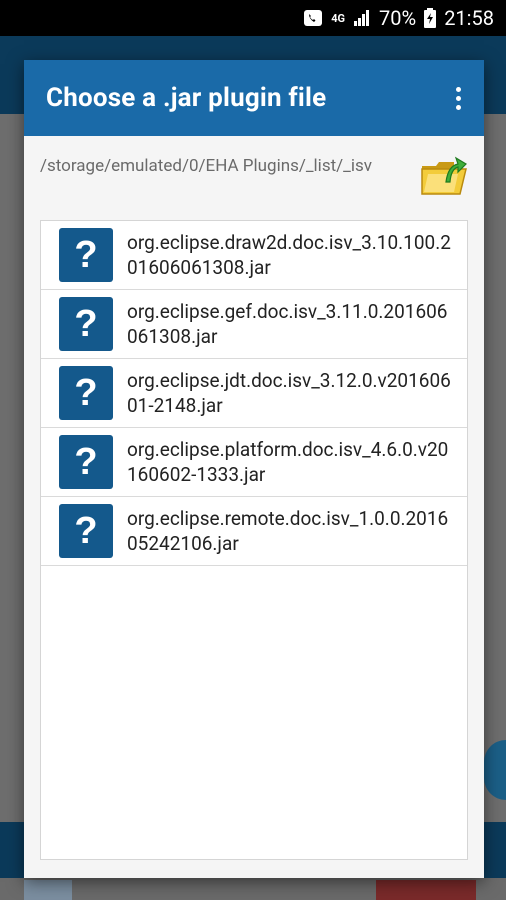  Describe the element at coordinates (495, 770) in the screenshot. I see `background-fab` at that location.